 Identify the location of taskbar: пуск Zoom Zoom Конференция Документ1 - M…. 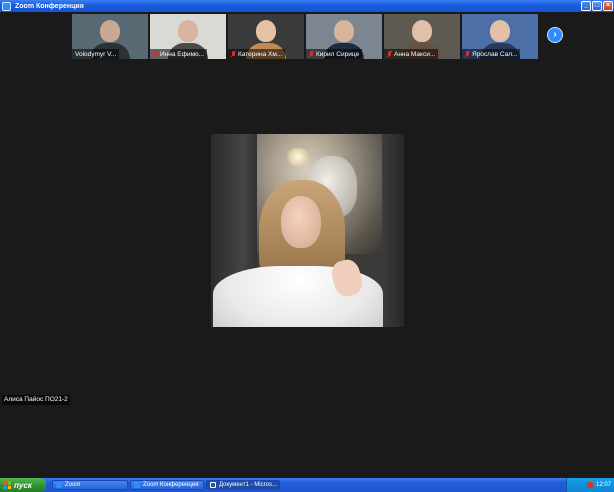
(307, 485).